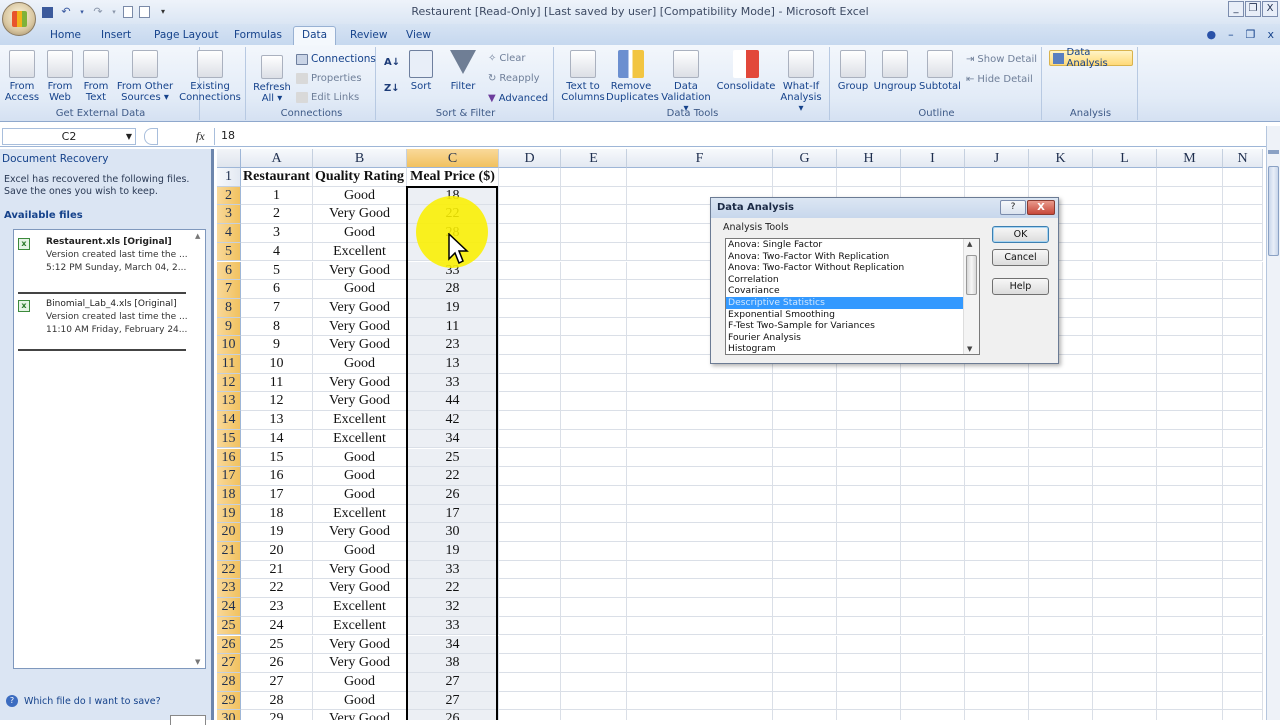 The image size is (1280, 725). I want to click on cancel-entry-icon, so click(151, 136).